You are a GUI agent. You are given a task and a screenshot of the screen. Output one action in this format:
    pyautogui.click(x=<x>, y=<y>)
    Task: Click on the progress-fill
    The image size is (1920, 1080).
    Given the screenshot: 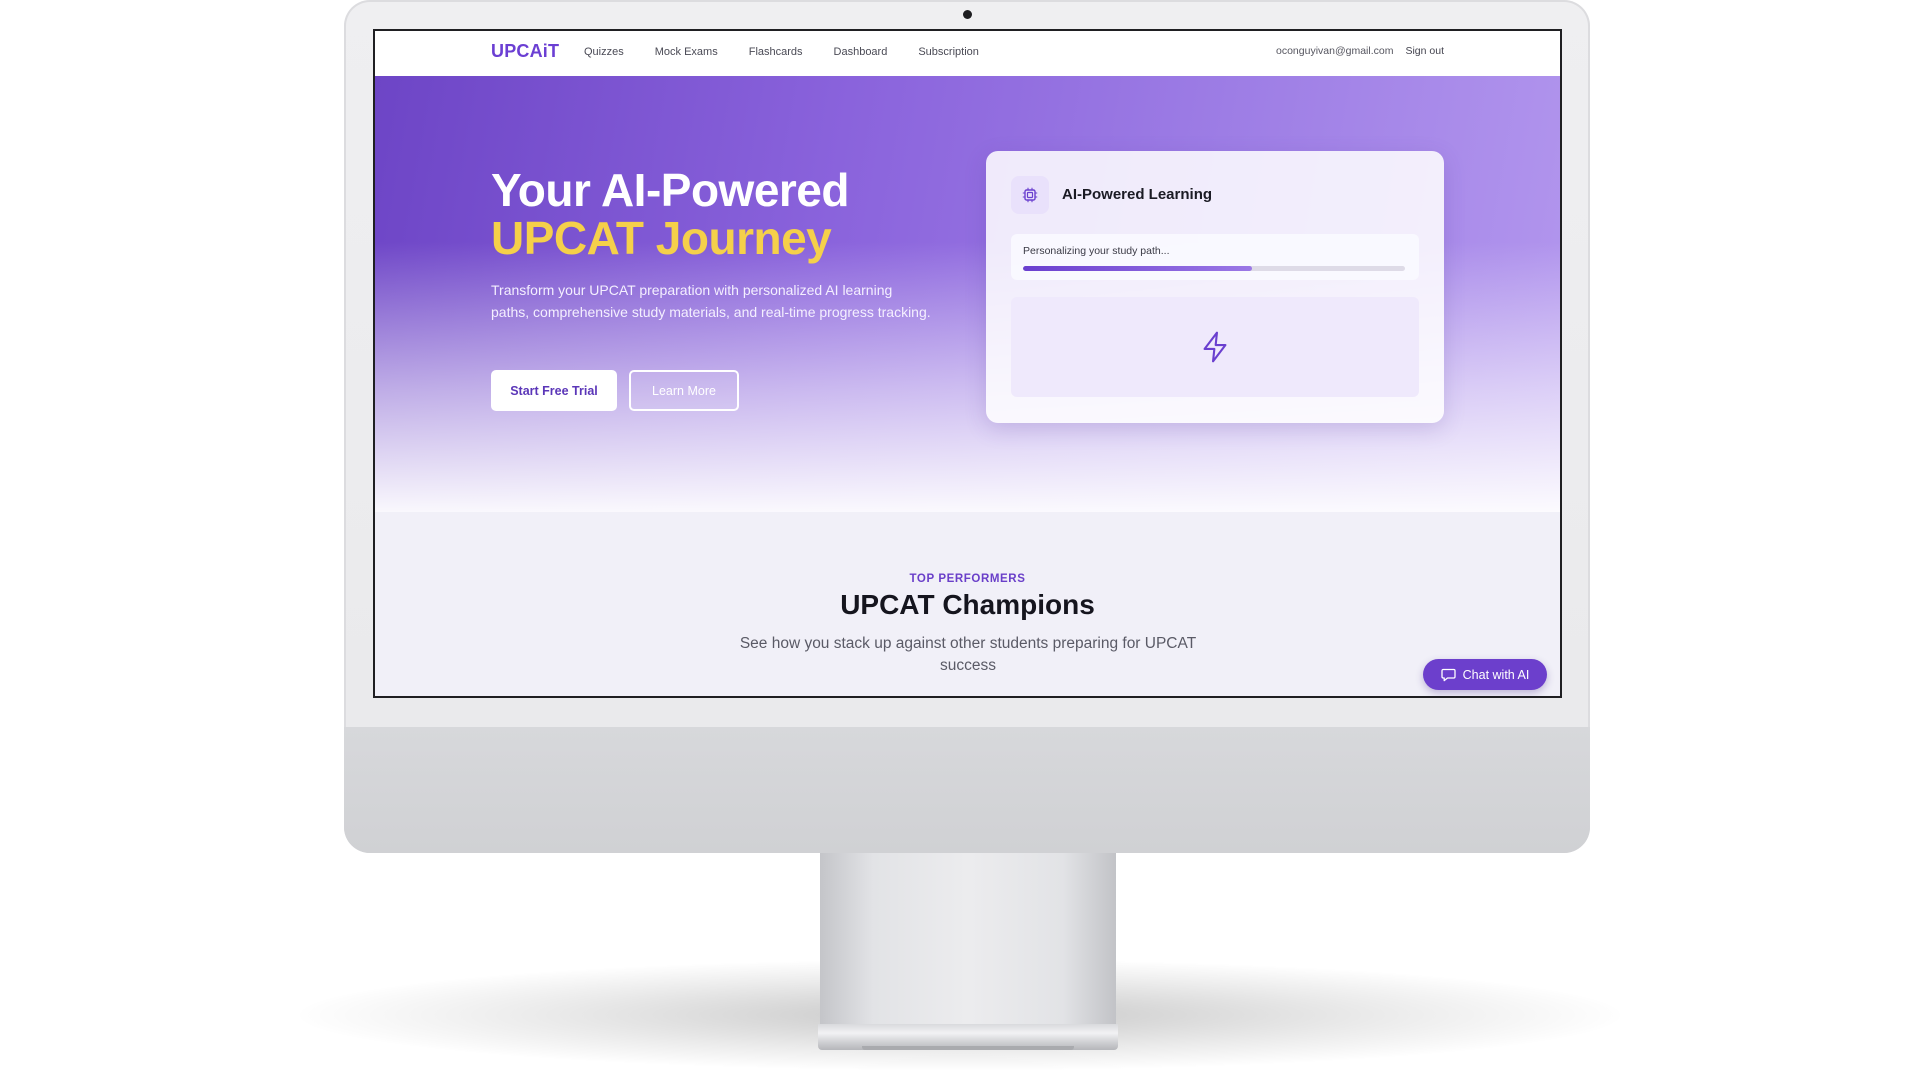 What is the action you would take?
    pyautogui.click(x=1138, y=268)
    